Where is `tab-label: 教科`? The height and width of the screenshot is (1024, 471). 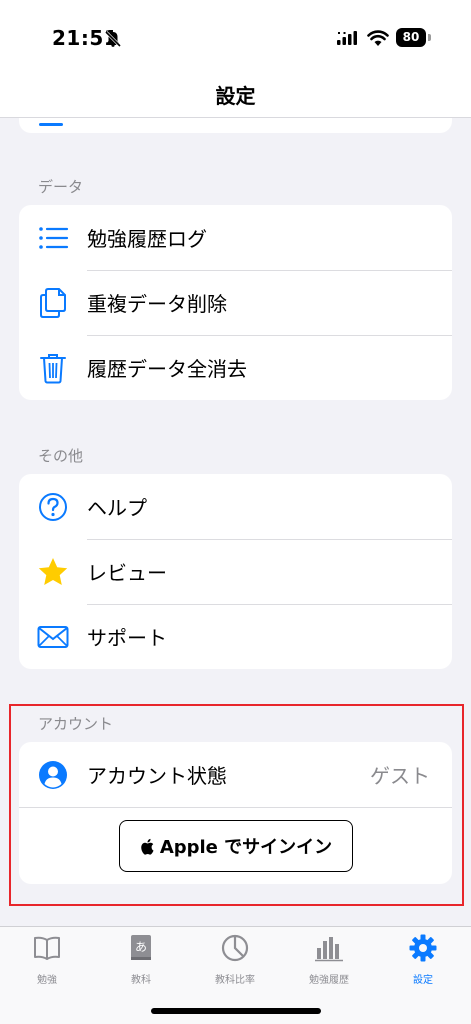 tab-label: 教科 is located at coordinates (141, 980).